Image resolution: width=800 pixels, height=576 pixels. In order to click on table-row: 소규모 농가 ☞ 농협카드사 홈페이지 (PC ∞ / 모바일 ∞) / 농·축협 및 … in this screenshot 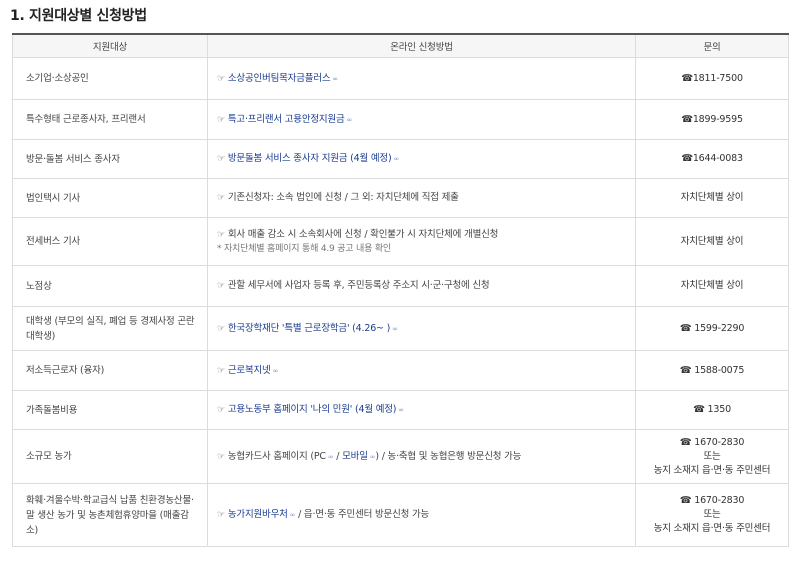, I will do `click(400, 456)`.